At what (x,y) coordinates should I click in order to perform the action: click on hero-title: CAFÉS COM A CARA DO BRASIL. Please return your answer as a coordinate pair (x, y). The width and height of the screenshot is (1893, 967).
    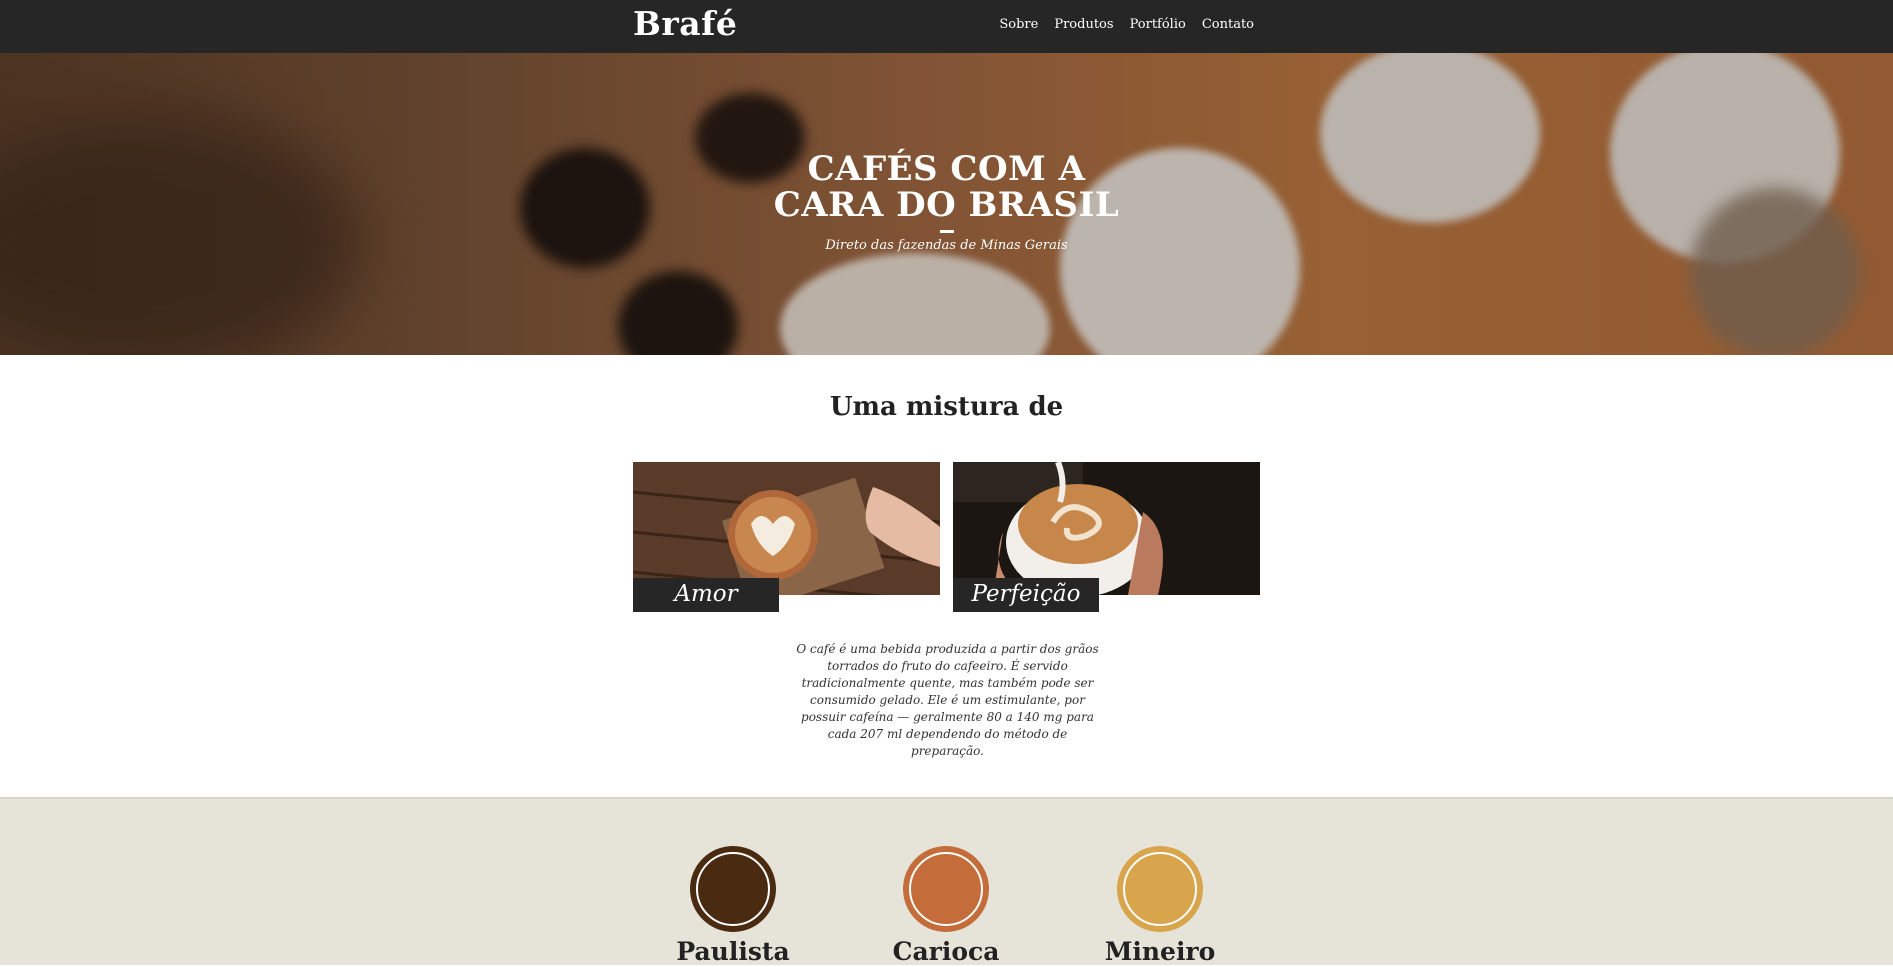
    Looking at the image, I should click on (946, 187).